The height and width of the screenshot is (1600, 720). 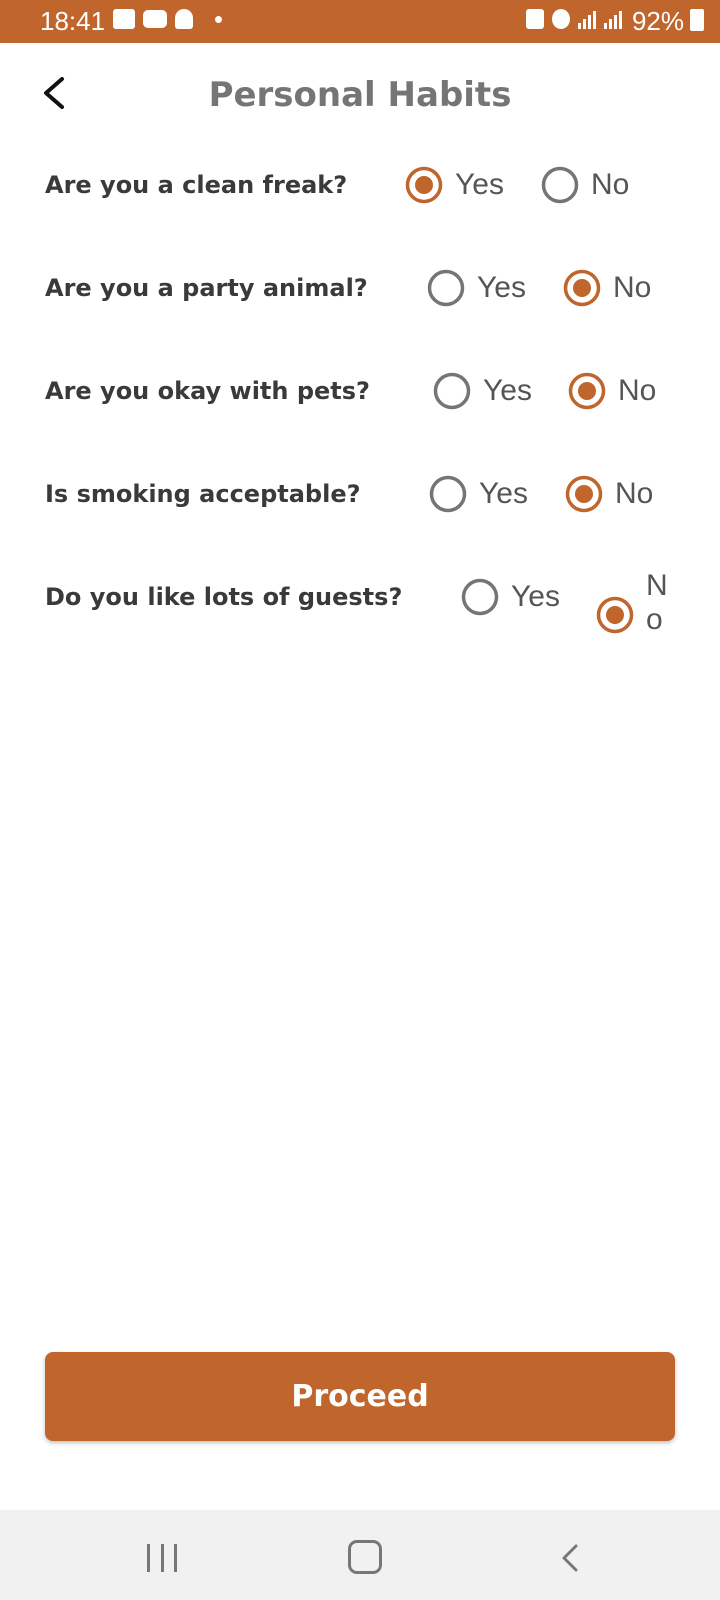 I want to click on question-pets: Are you okay with pets? Yes No, so click(x=360, y=408).